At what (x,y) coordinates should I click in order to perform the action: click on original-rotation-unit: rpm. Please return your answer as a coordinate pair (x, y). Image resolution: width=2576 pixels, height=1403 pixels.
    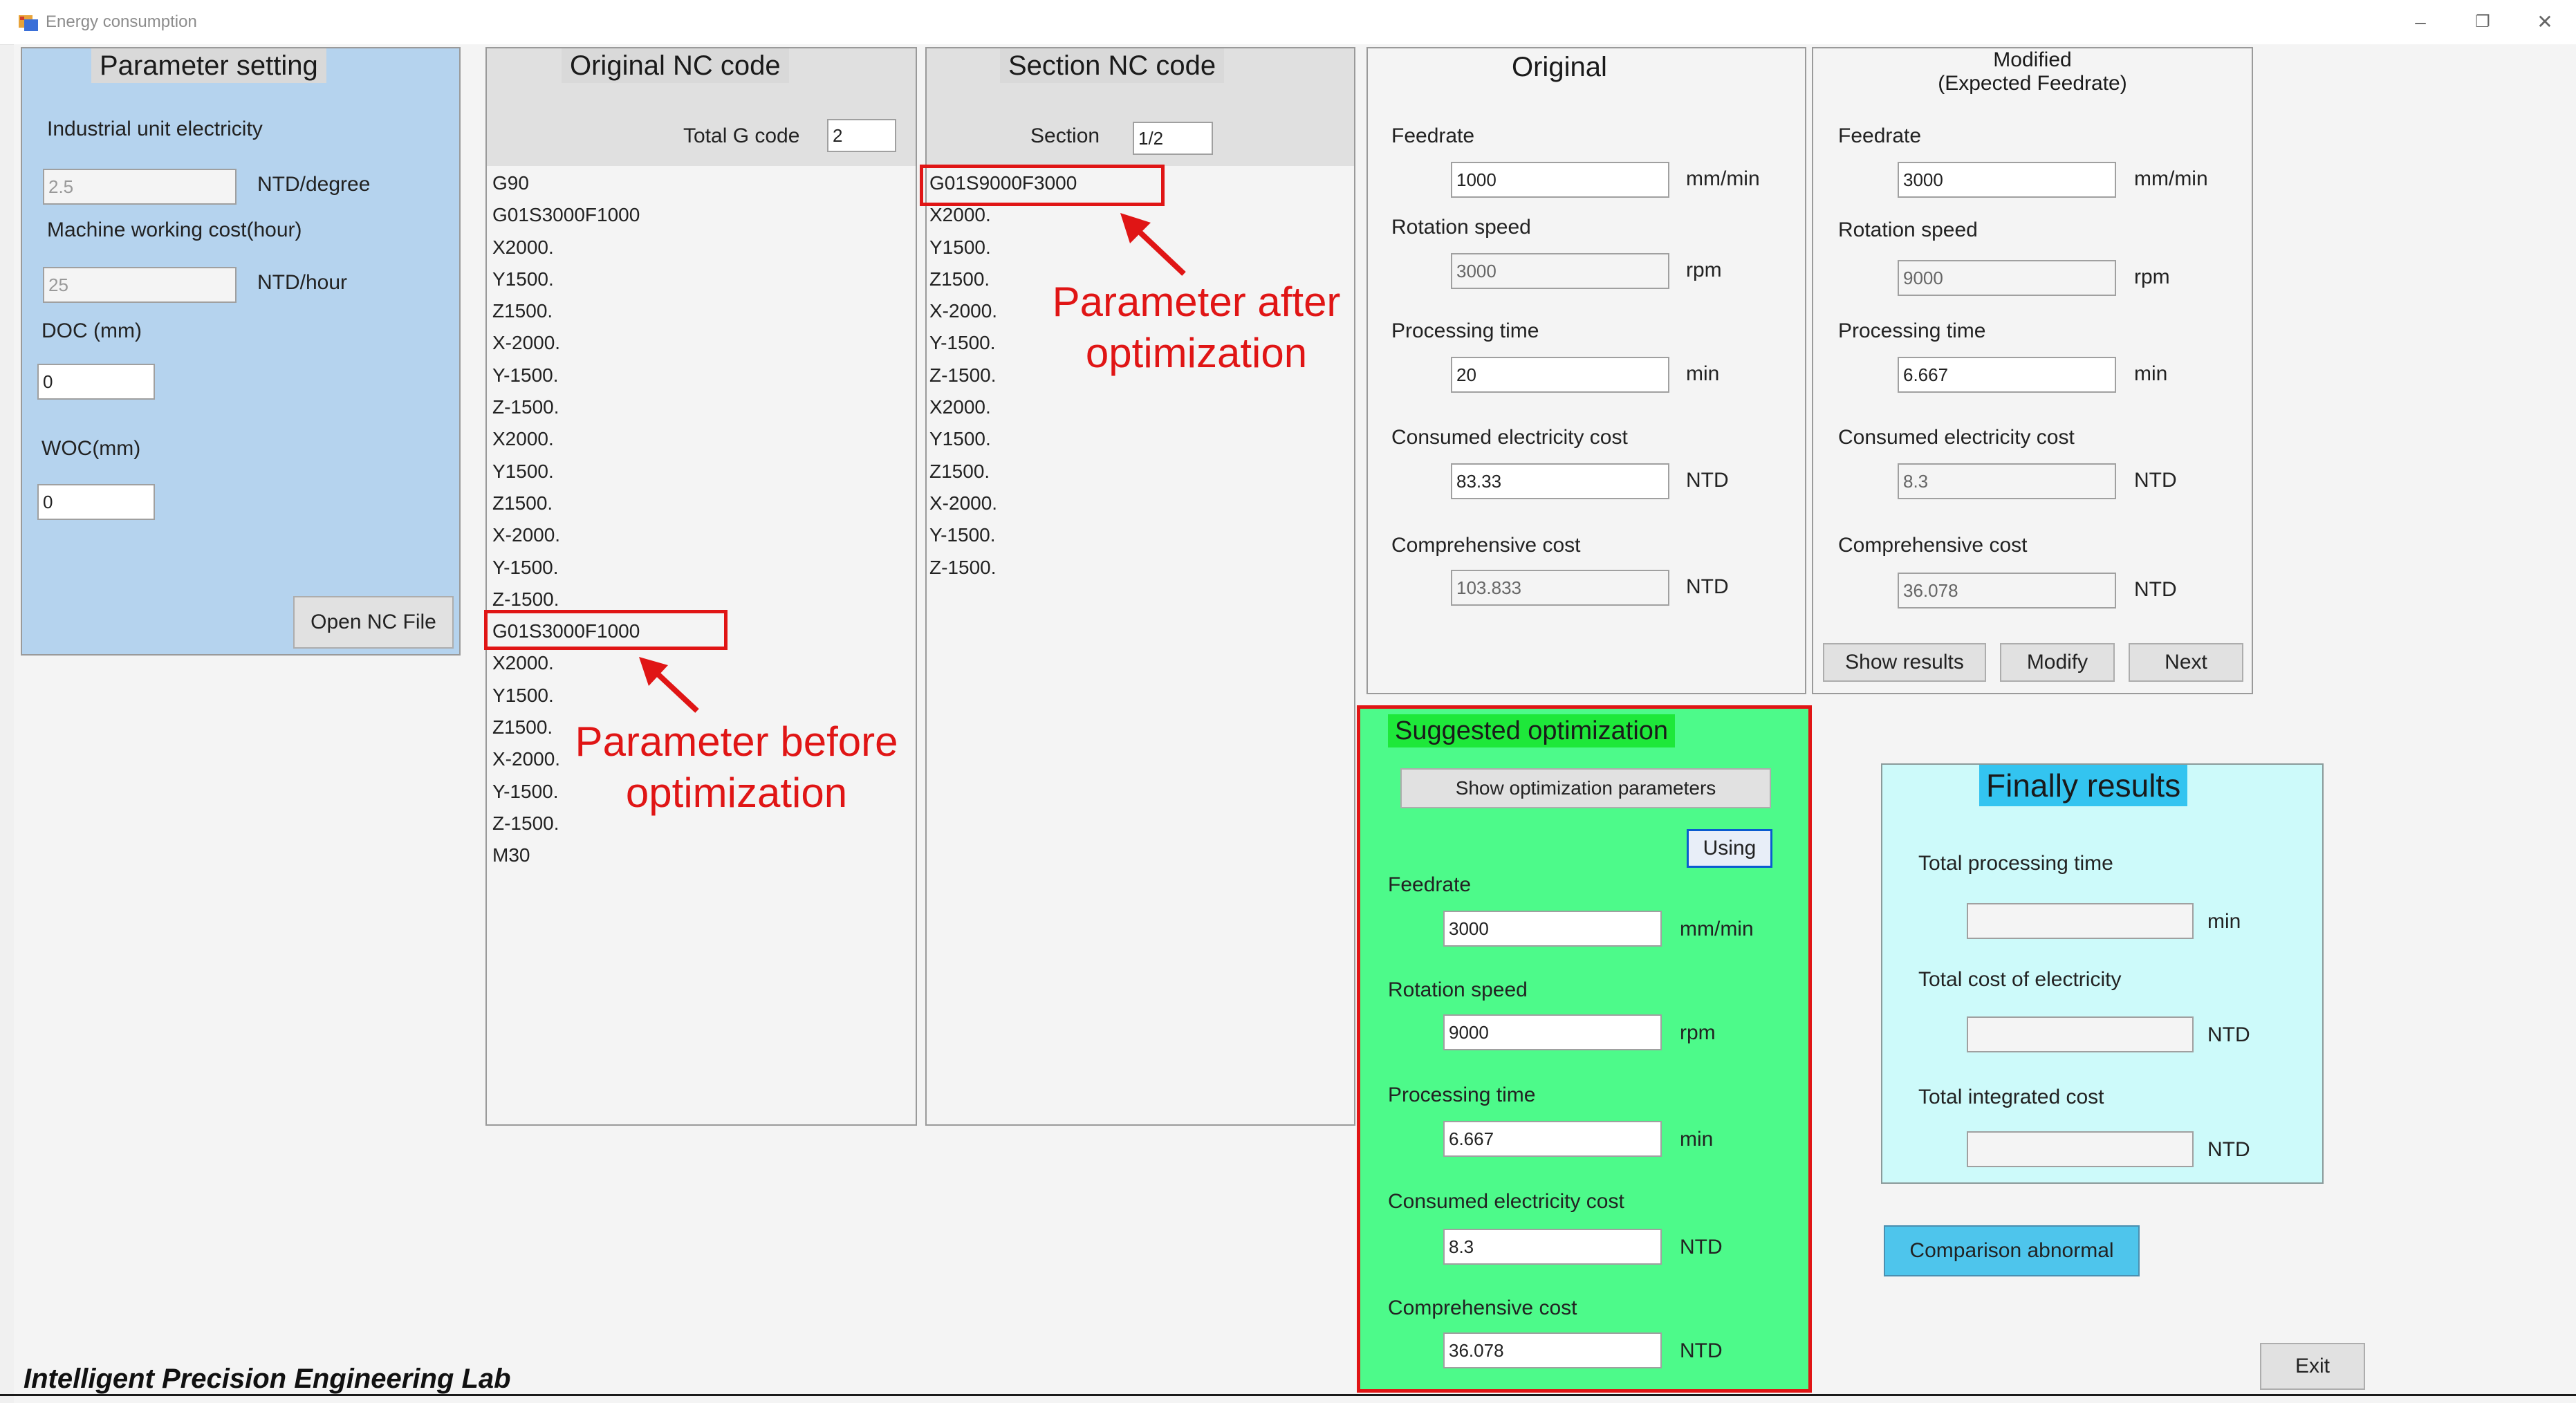
    Looking at the image, I should click on (1704, 270).